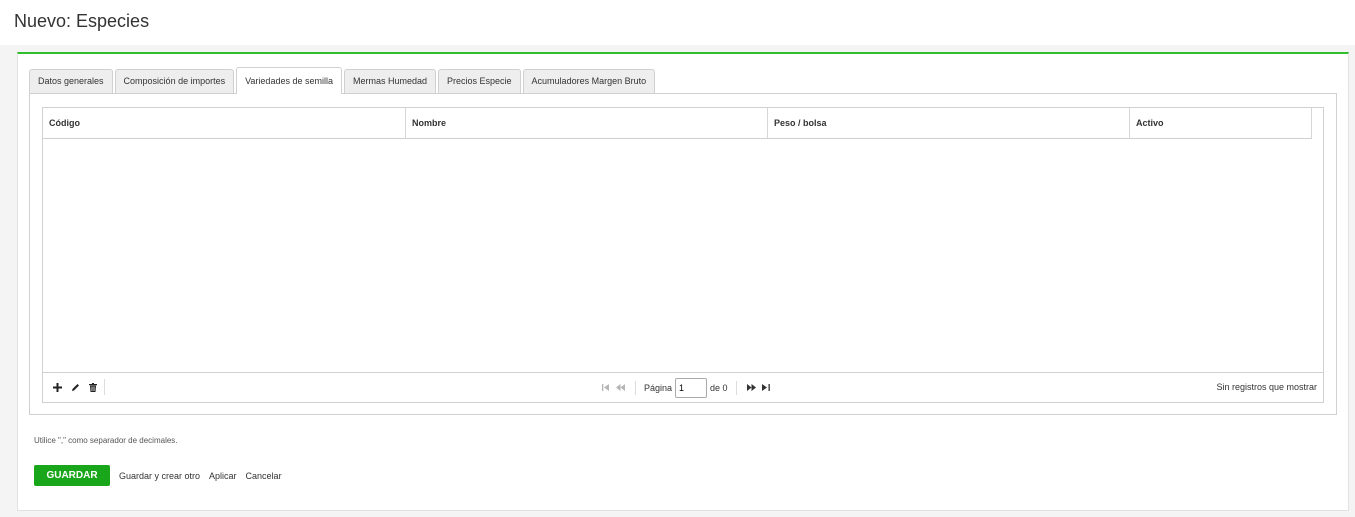 The width and height of the screenshot is (1355, 517). I want to click on grid-header: Código Nombre Peso / bolsa Activo, so click(677, 123).